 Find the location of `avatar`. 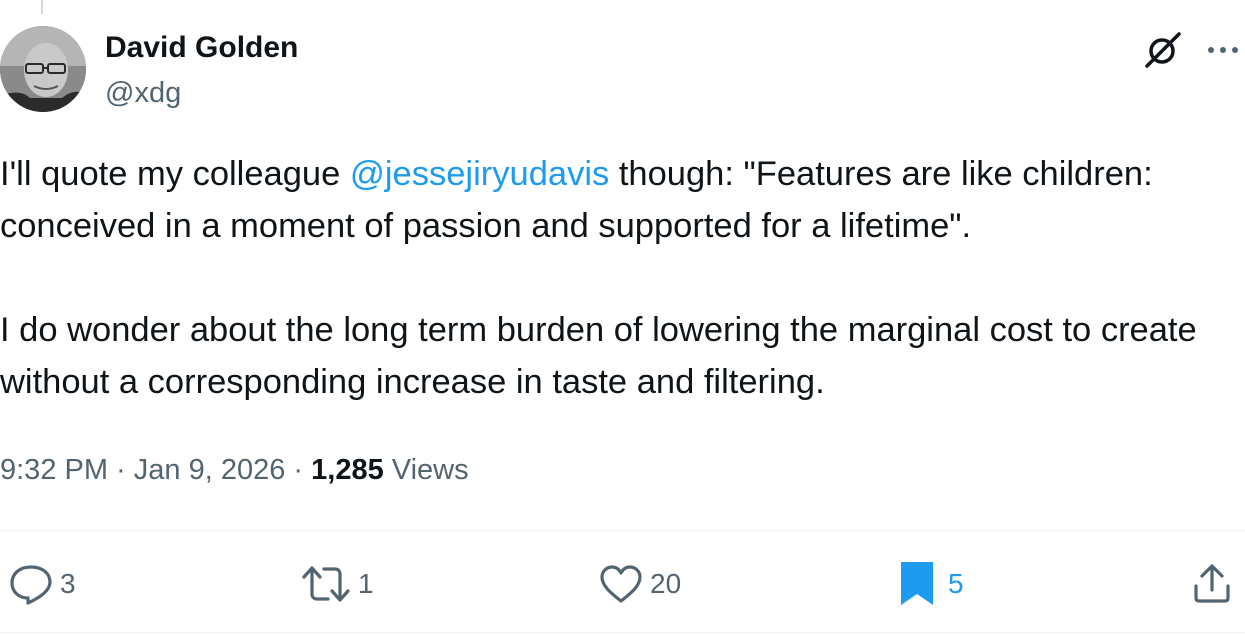

avatar is located at coordinates (43, 69).